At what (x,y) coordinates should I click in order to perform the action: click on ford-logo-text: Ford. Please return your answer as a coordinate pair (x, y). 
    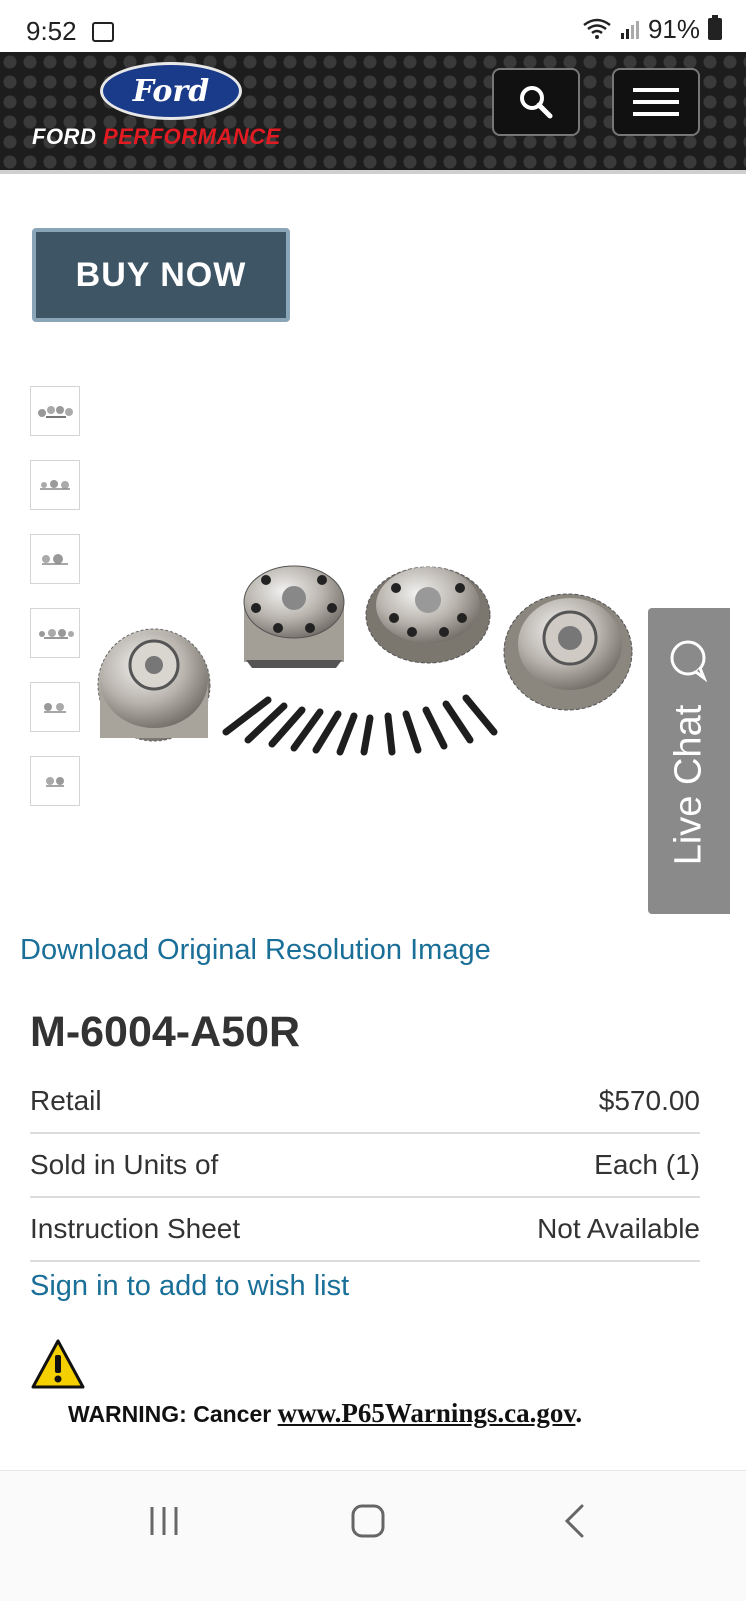
    Looking at the image, I should click on (171, 91).